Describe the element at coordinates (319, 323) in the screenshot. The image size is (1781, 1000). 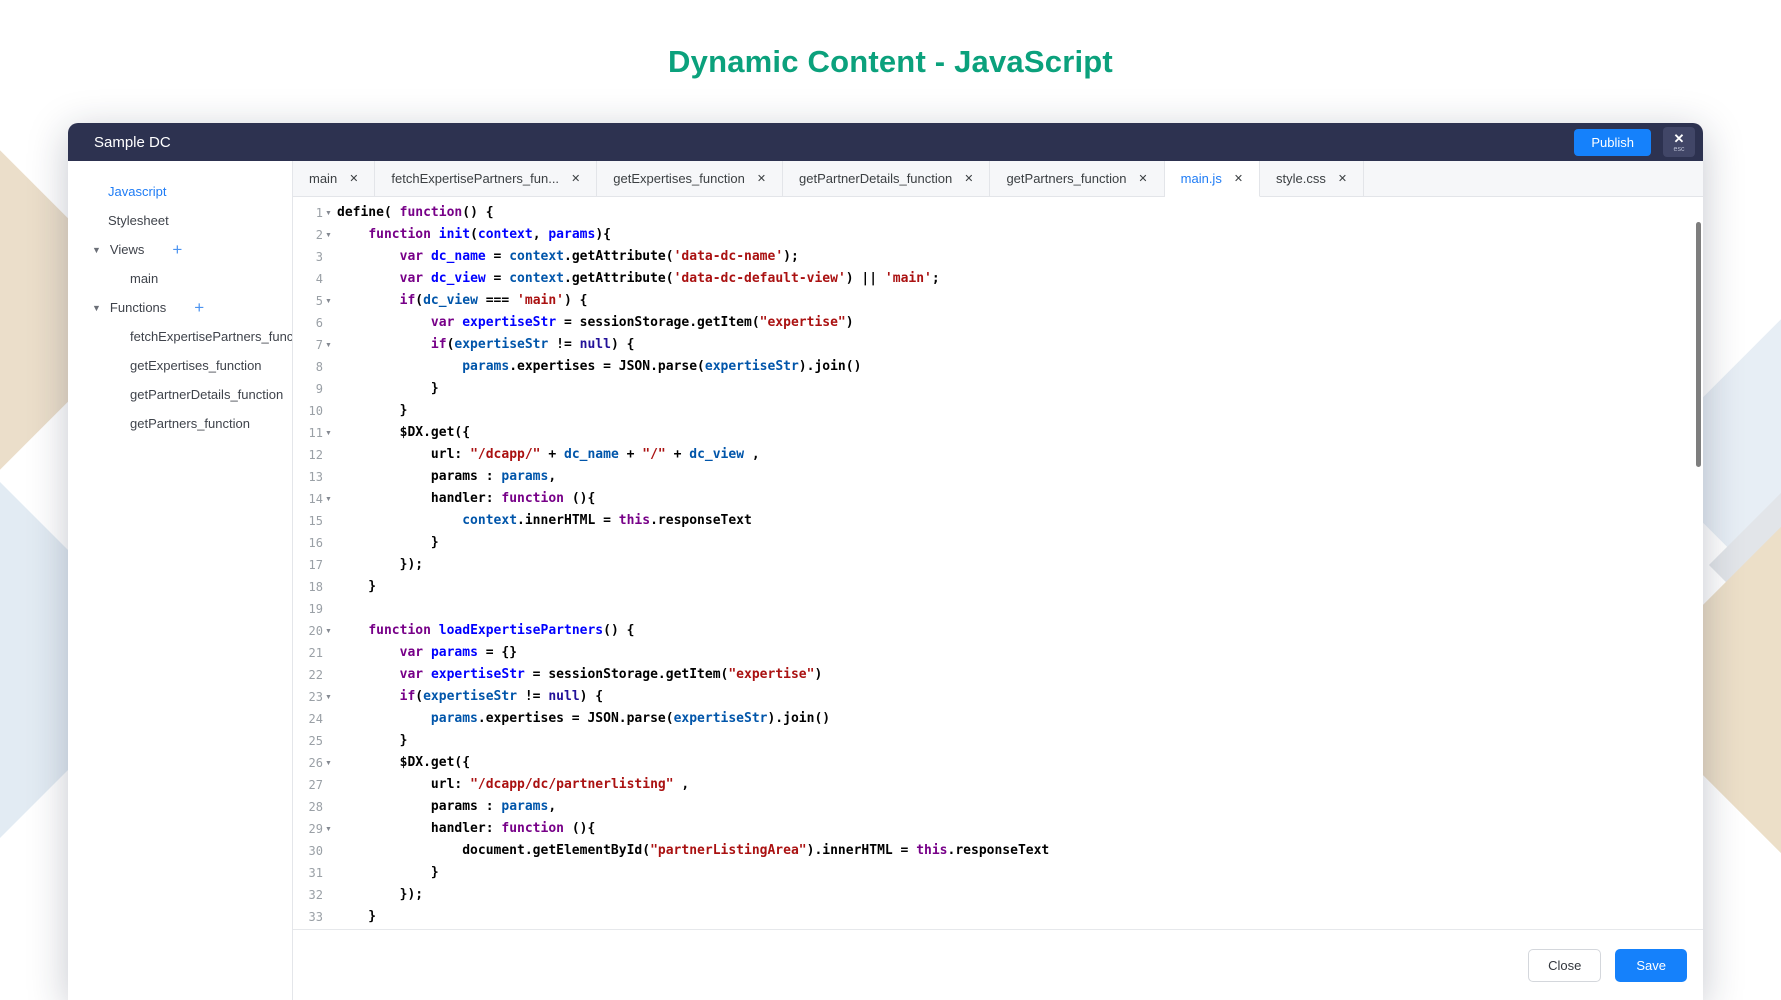
I see `line-number: 6` at that location.